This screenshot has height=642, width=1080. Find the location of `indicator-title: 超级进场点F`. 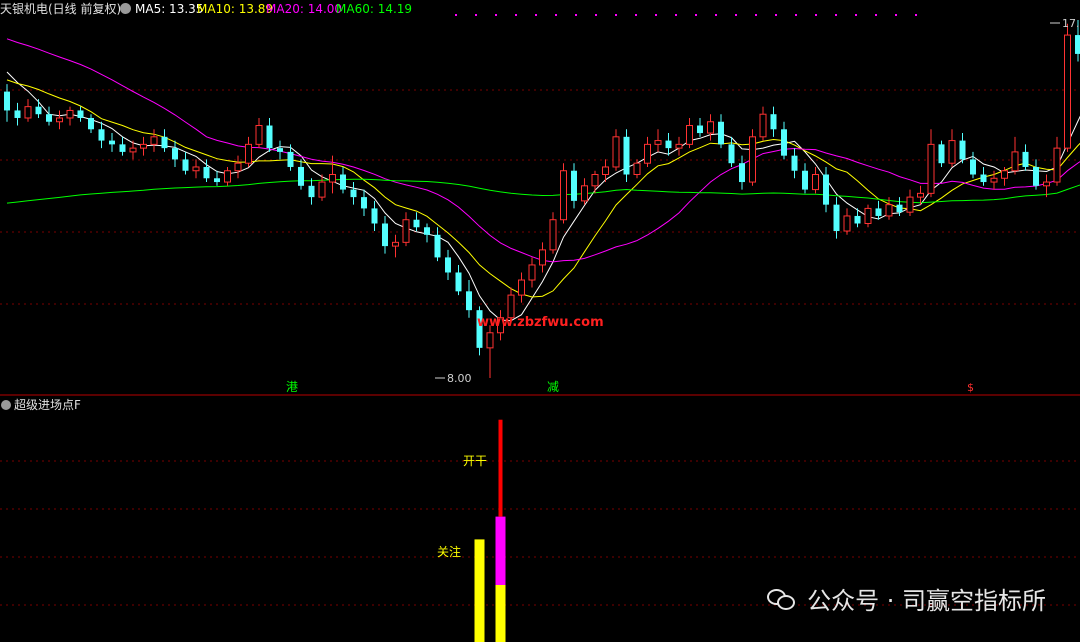

indicator-title: 超级进场点F is located at coordinates (47, 405).